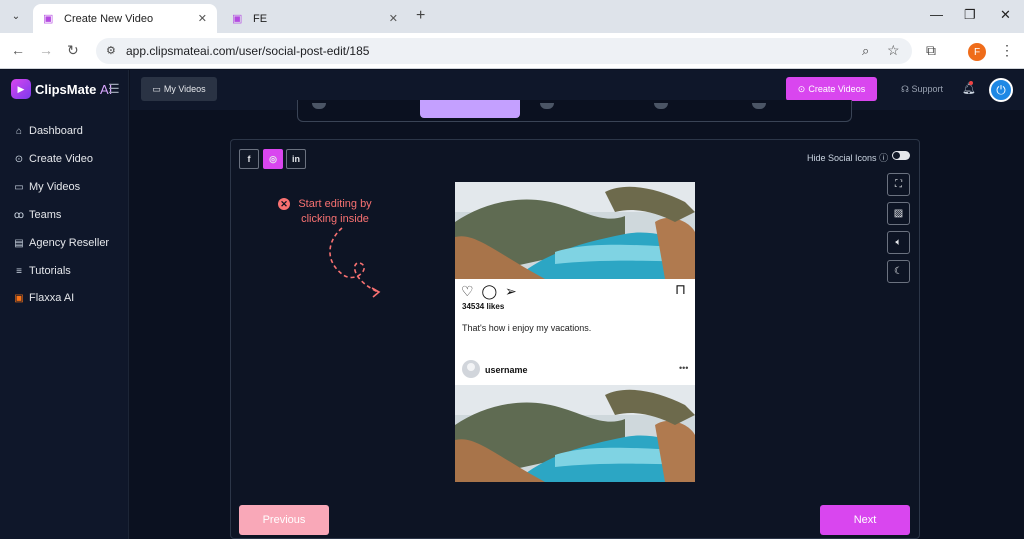 The image size is (1024, 539). Describe the element at coordinates (114, 89) in the screenshot. I see `hamburger-menu-icon: ☰` at that location.